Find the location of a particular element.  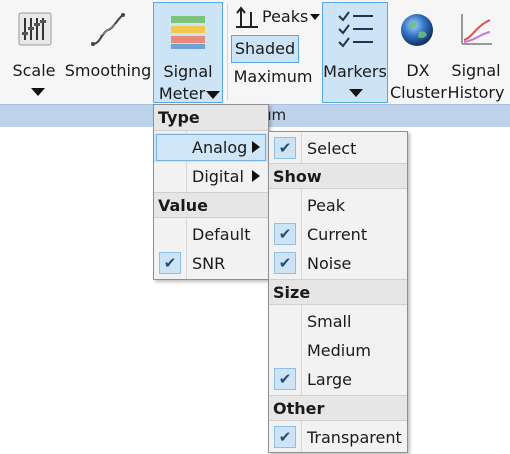

menu-item-noise: ✔ Noise is located at coordinates (338, 263).